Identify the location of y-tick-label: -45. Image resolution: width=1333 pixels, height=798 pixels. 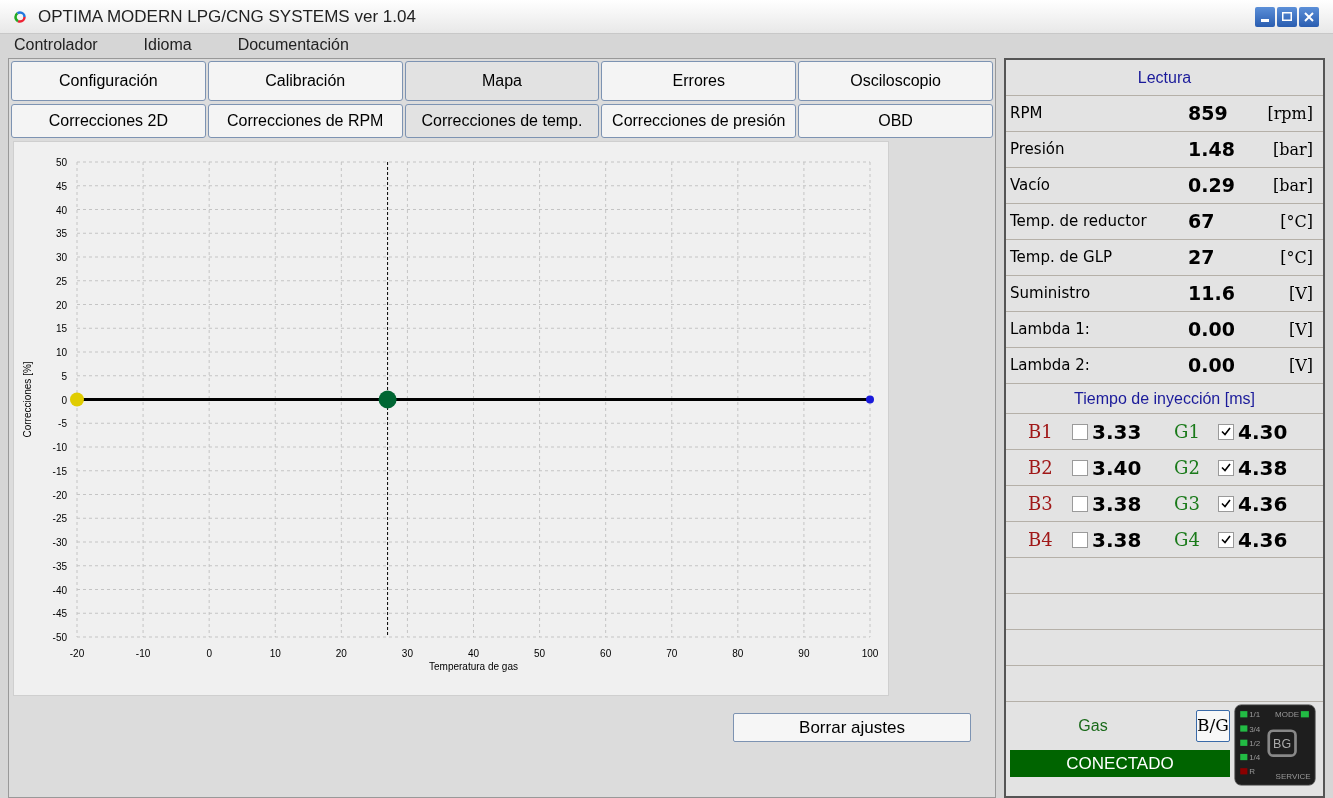
(59, 614).